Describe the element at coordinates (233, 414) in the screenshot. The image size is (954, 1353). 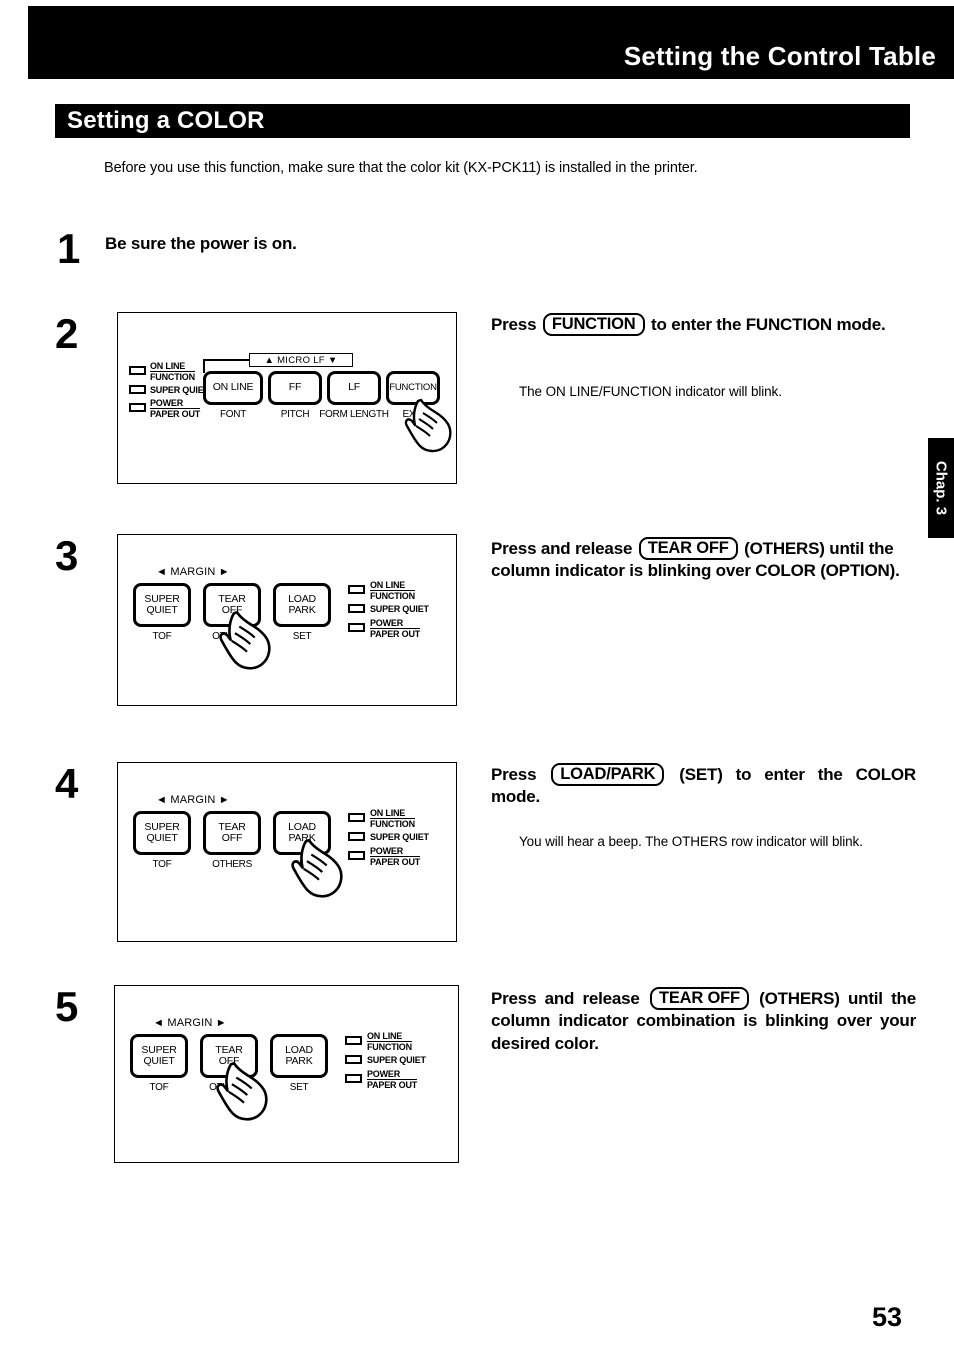
I see `button-sublabel-font: FONT` at that location.